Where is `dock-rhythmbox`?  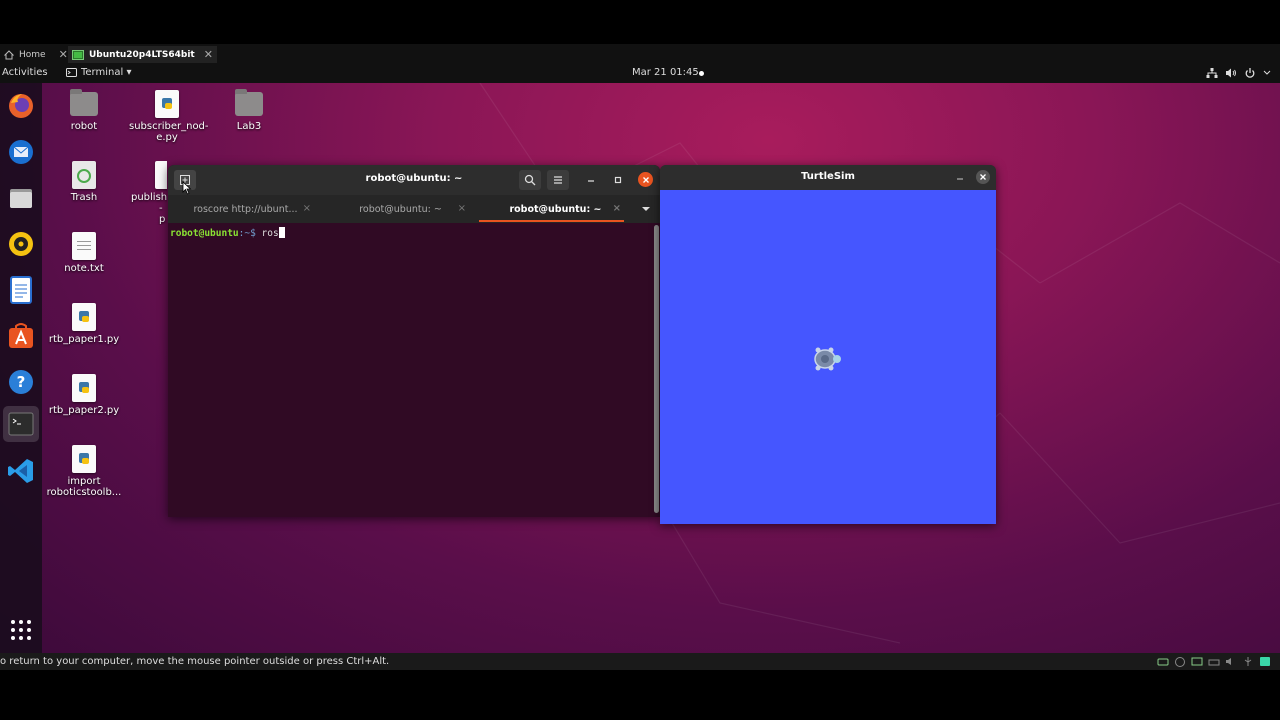 dock-rhythmbox is located at coordinates (21, 244).